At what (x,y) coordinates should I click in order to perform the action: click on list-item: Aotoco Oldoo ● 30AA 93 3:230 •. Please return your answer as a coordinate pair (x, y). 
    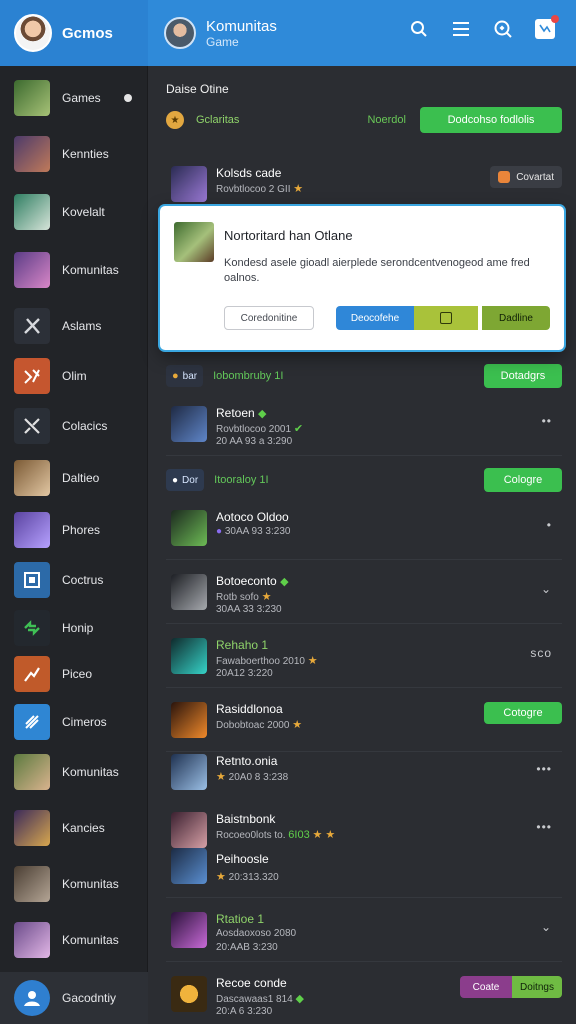
    Looking at the image, I should click on (364, 528).